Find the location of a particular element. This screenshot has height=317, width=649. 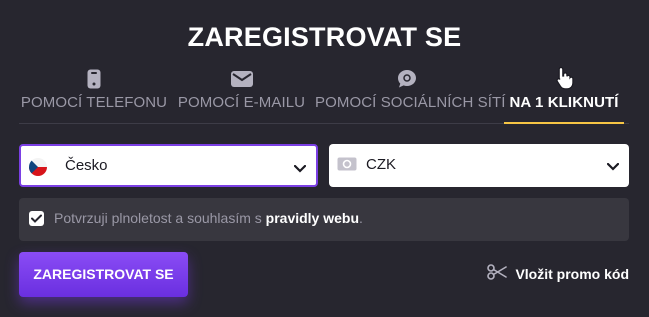

envelope-icon is located at coordinates (241, 79).